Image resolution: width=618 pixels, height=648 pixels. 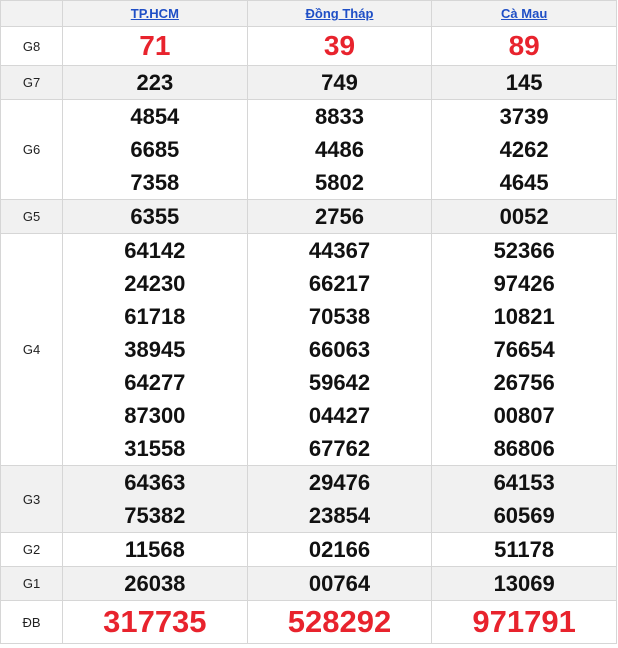 I want to click on winning-number: 66063, so click(x=339, y=349).